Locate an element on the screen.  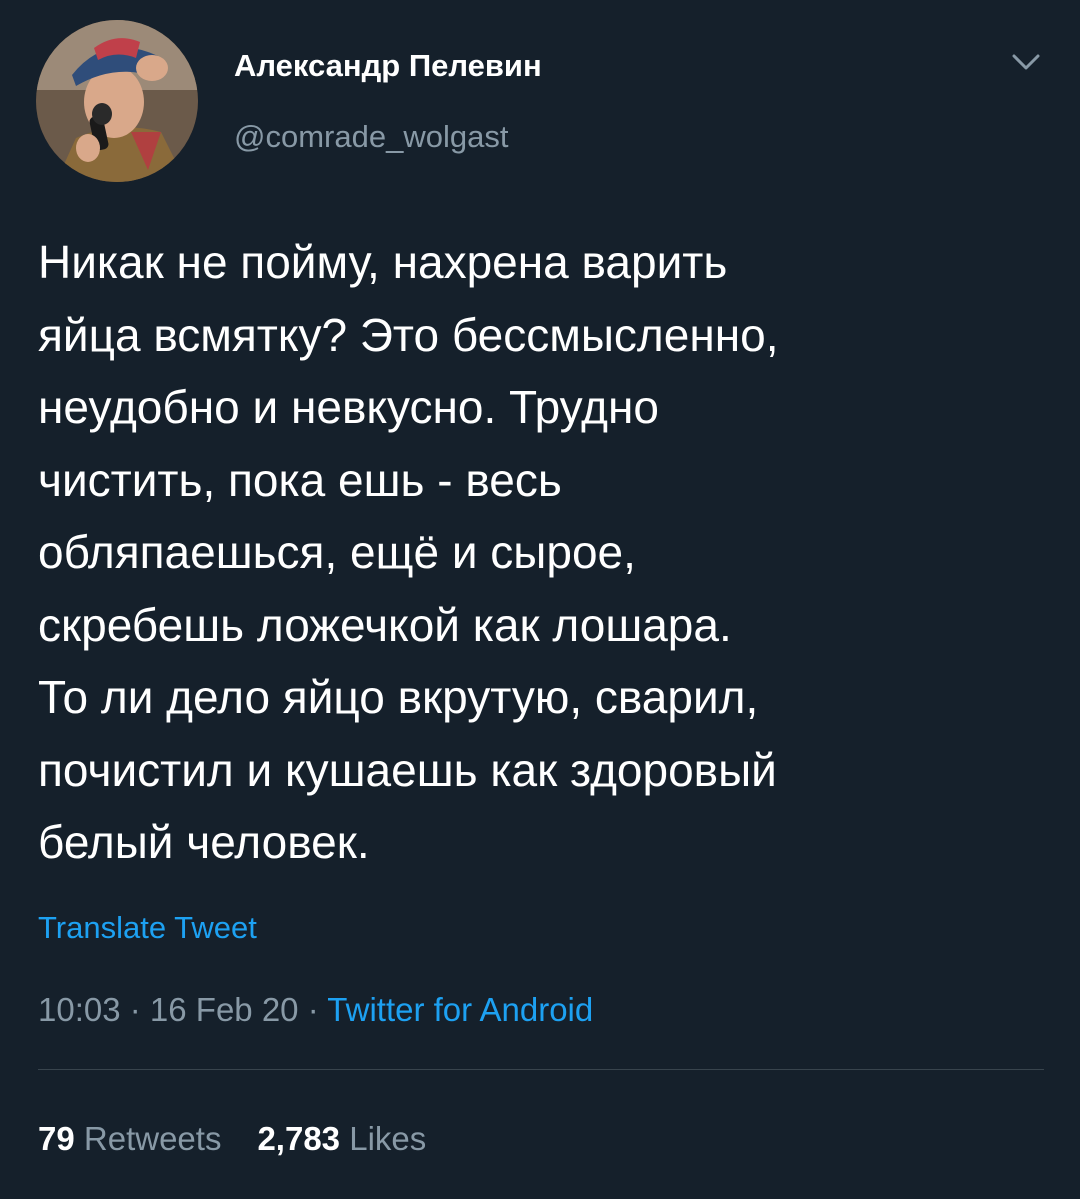
tweet-stats: 79 Retweets 2,783 Likes is located at coordinates (232, 1139).